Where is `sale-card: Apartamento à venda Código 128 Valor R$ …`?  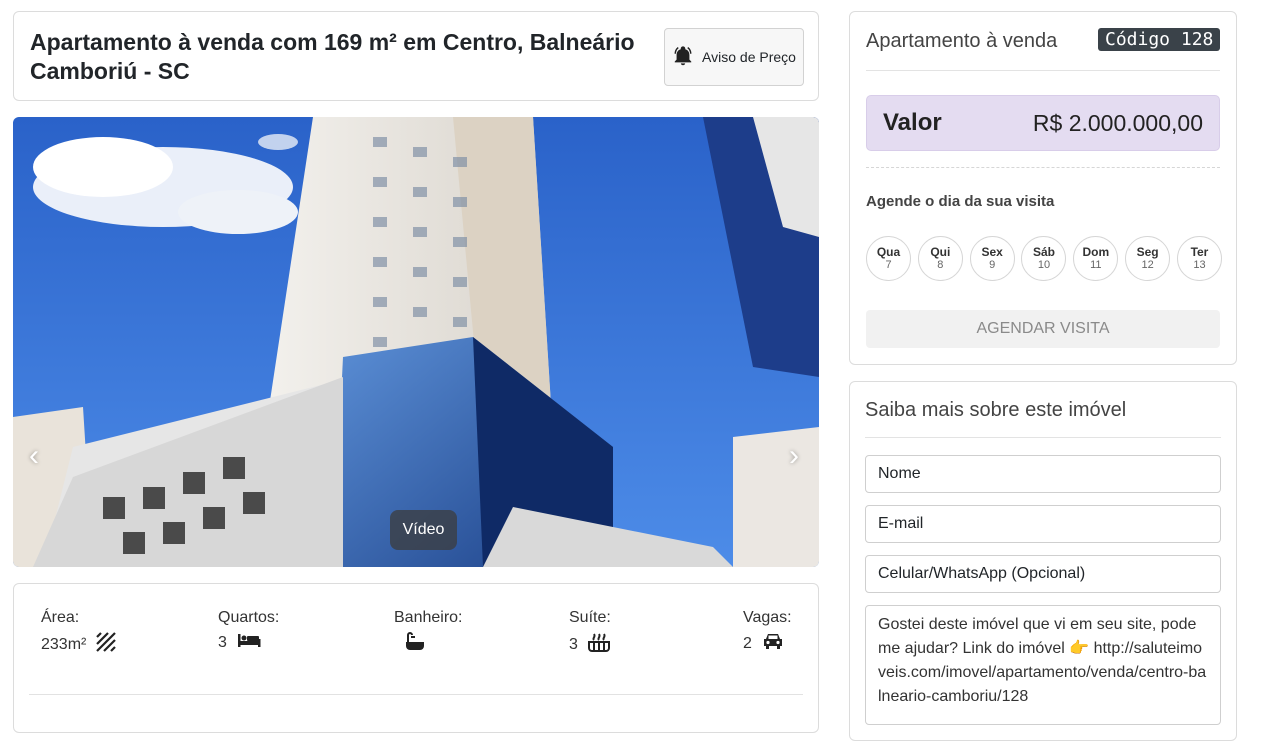 sale-card: Apartamento à venda Código 128 Valor R$ … is located at coordinates (1043, 188).